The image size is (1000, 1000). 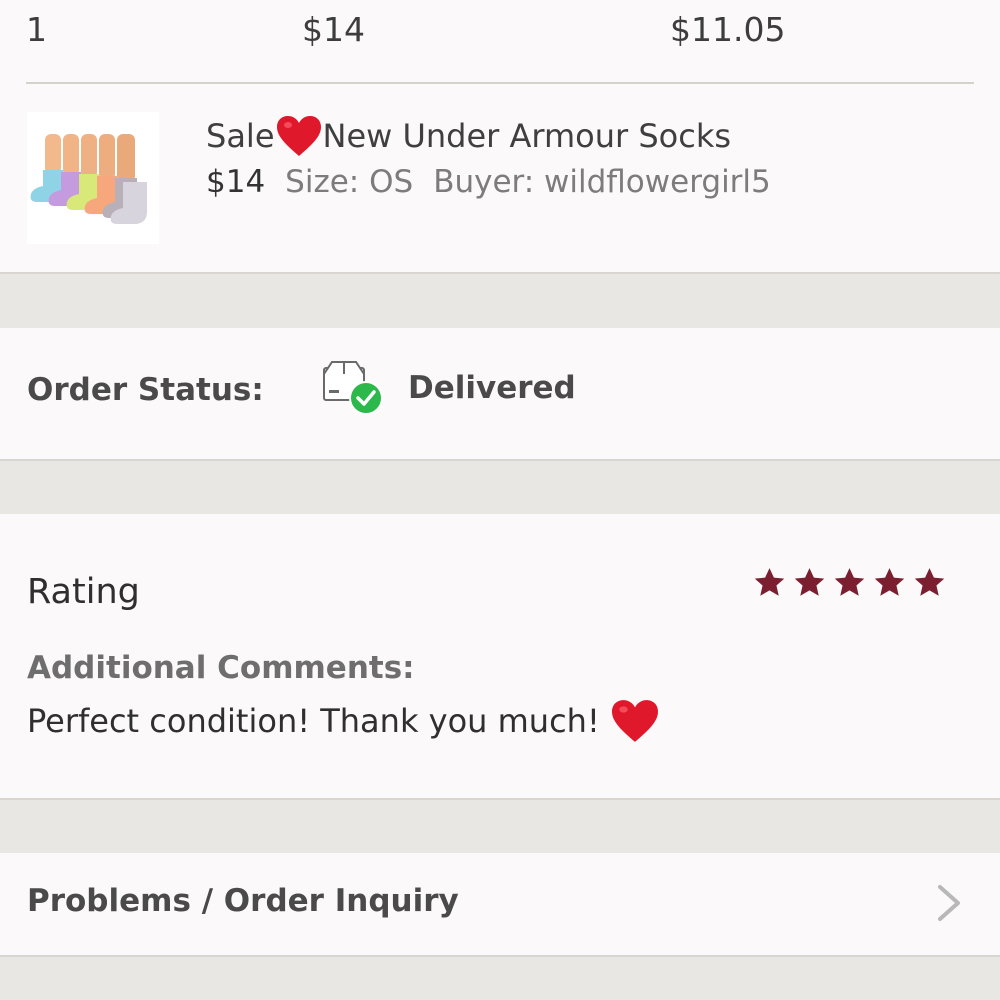 I want to click on order-status-value: Delivered, so click(x=492, y=388).